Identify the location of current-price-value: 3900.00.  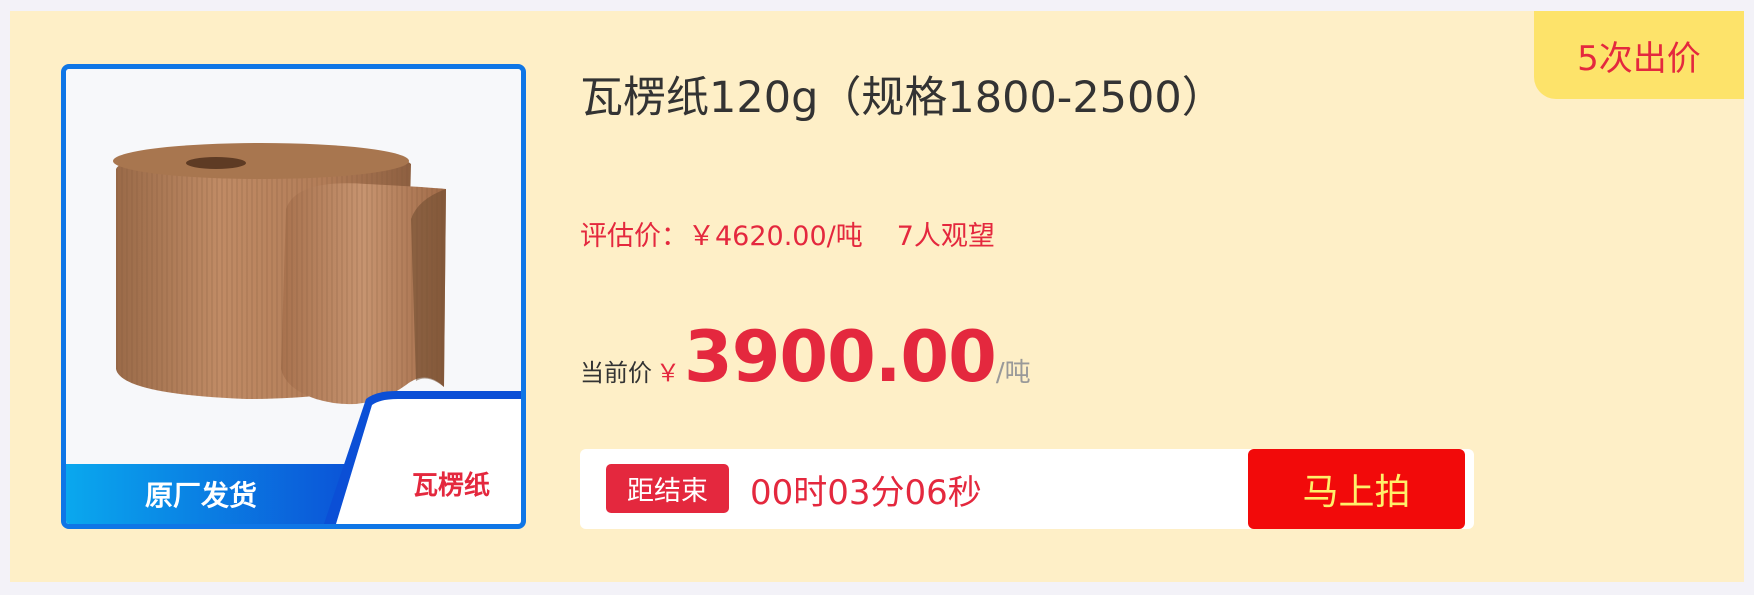
(840, 357).